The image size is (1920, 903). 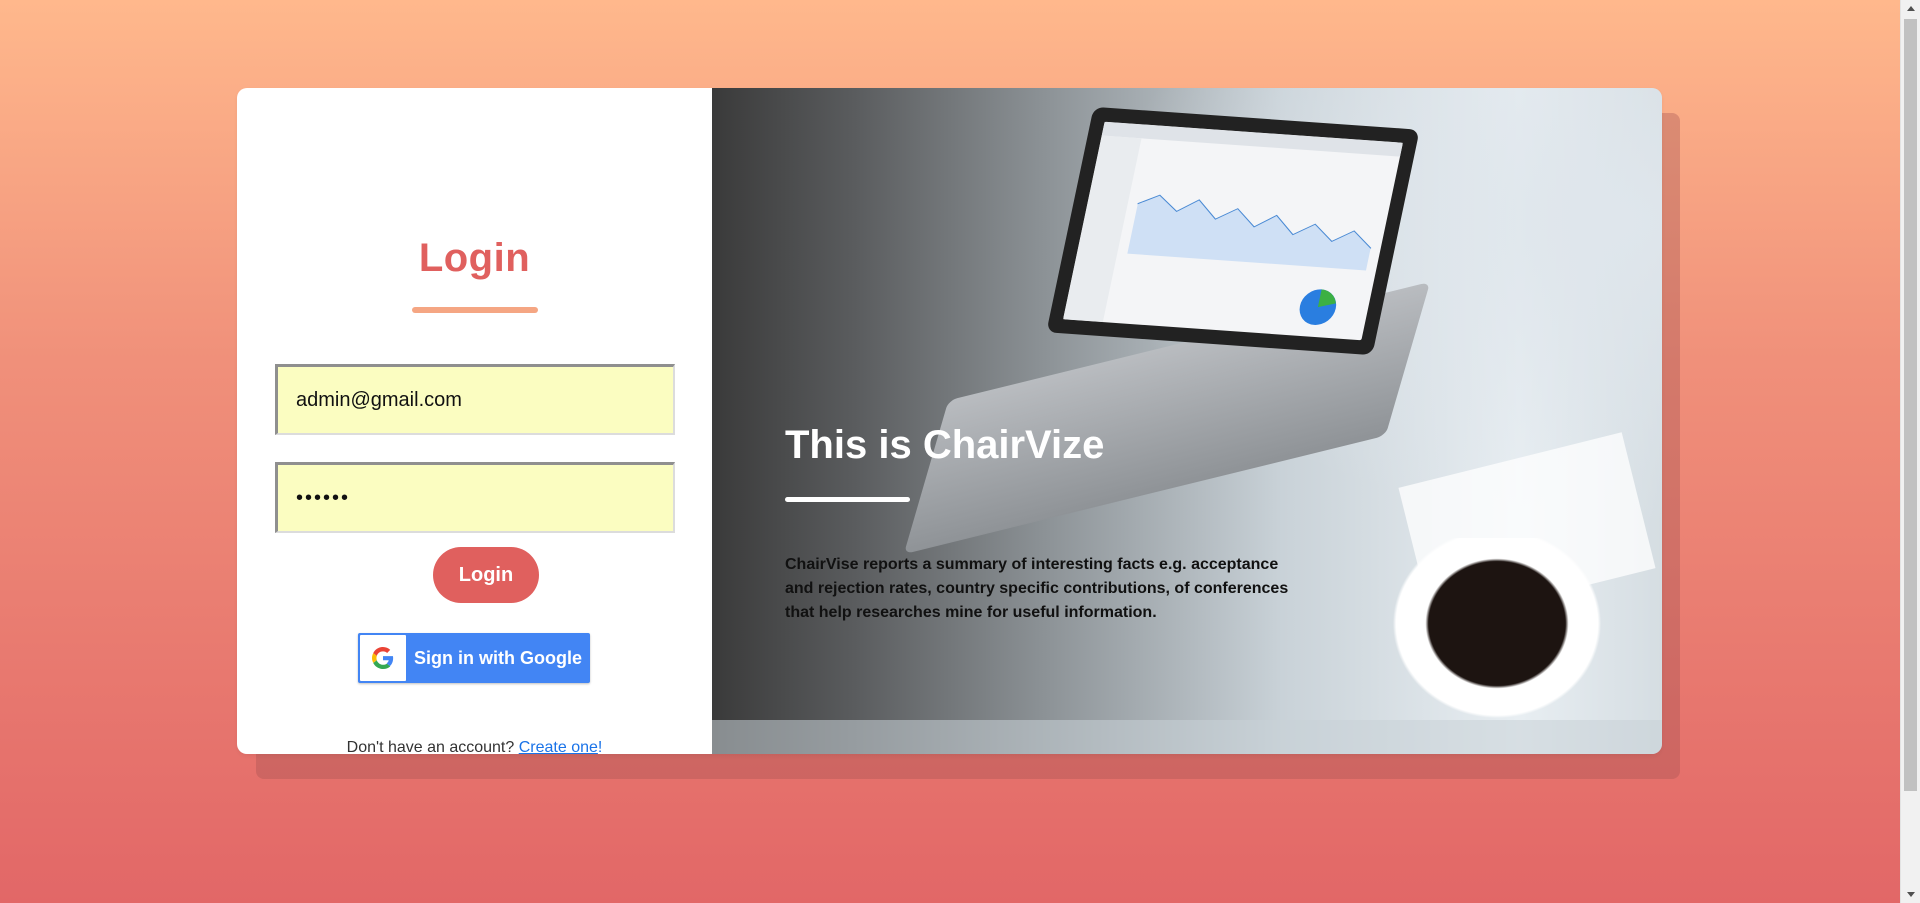 What do you see at coordinates (847, 499) in the screenshot?
I see `hero-underline` at bounding box center [847, 499].